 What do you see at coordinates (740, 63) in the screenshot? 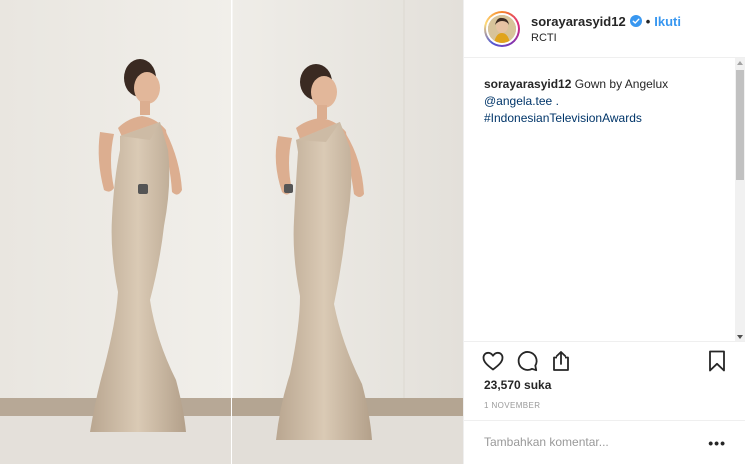
I see `scroll-up-arrow-icon` at bounding box center [740, 63].